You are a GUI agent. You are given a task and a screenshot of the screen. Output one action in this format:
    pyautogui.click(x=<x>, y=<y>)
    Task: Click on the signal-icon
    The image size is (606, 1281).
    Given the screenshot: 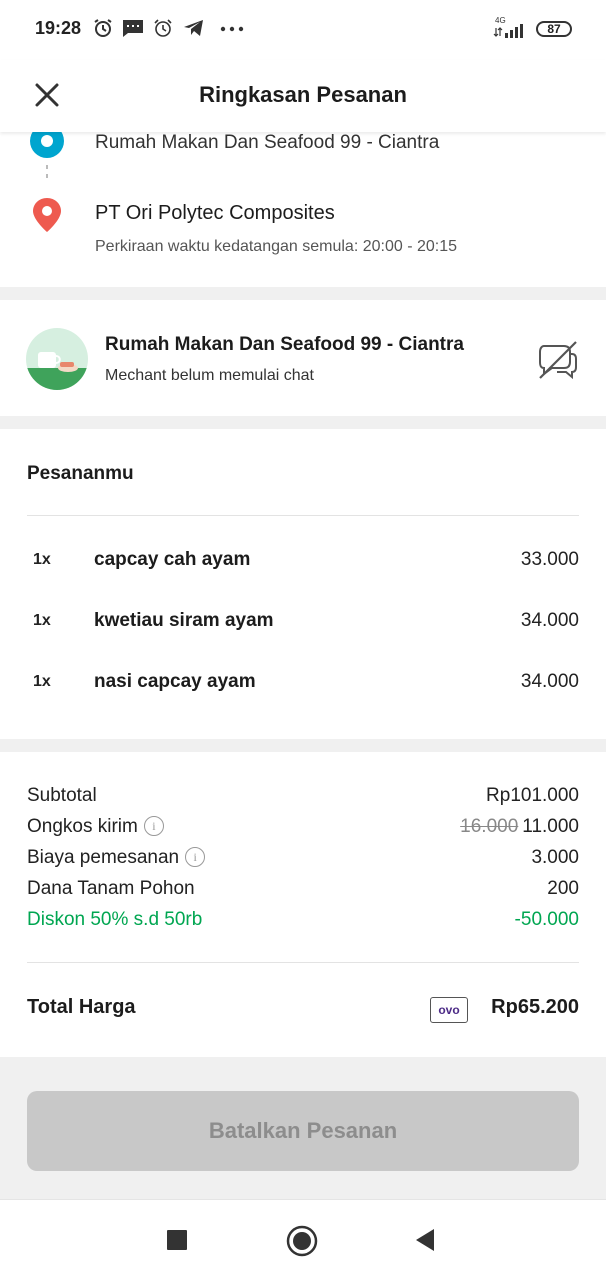 What is the action you would take?
    pyautogui.click(x=508, y=31)
    